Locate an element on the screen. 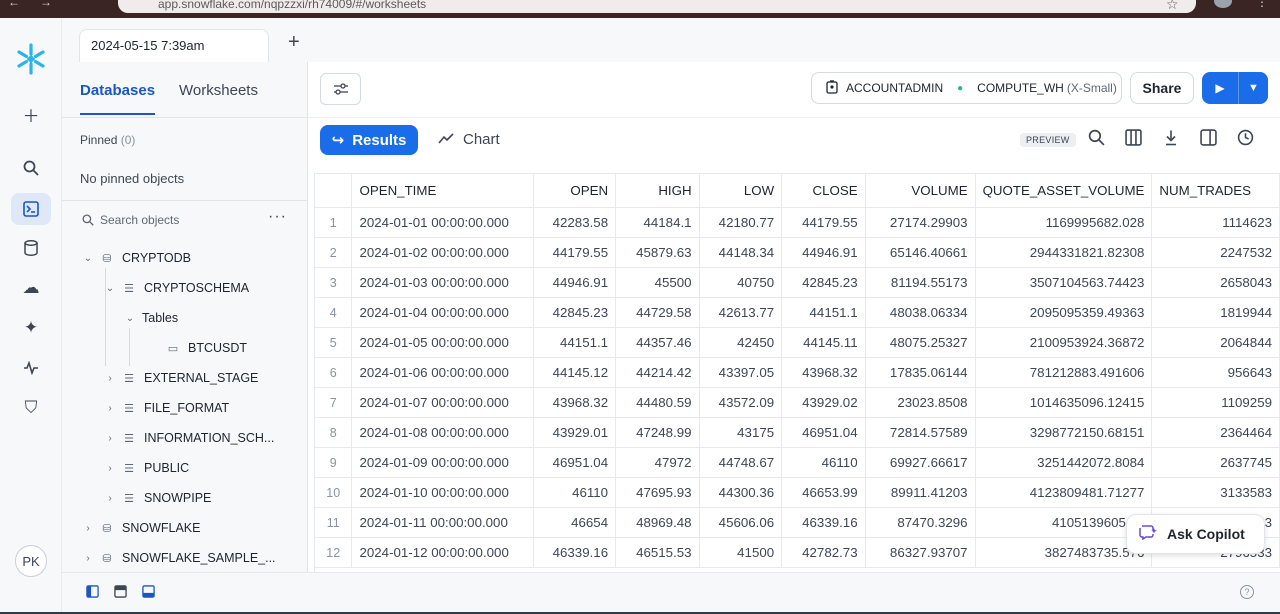 The image size is (1280, 614). column-header: QUOTE_ASSET_VOLUME is located at coordinates (1064, 190).